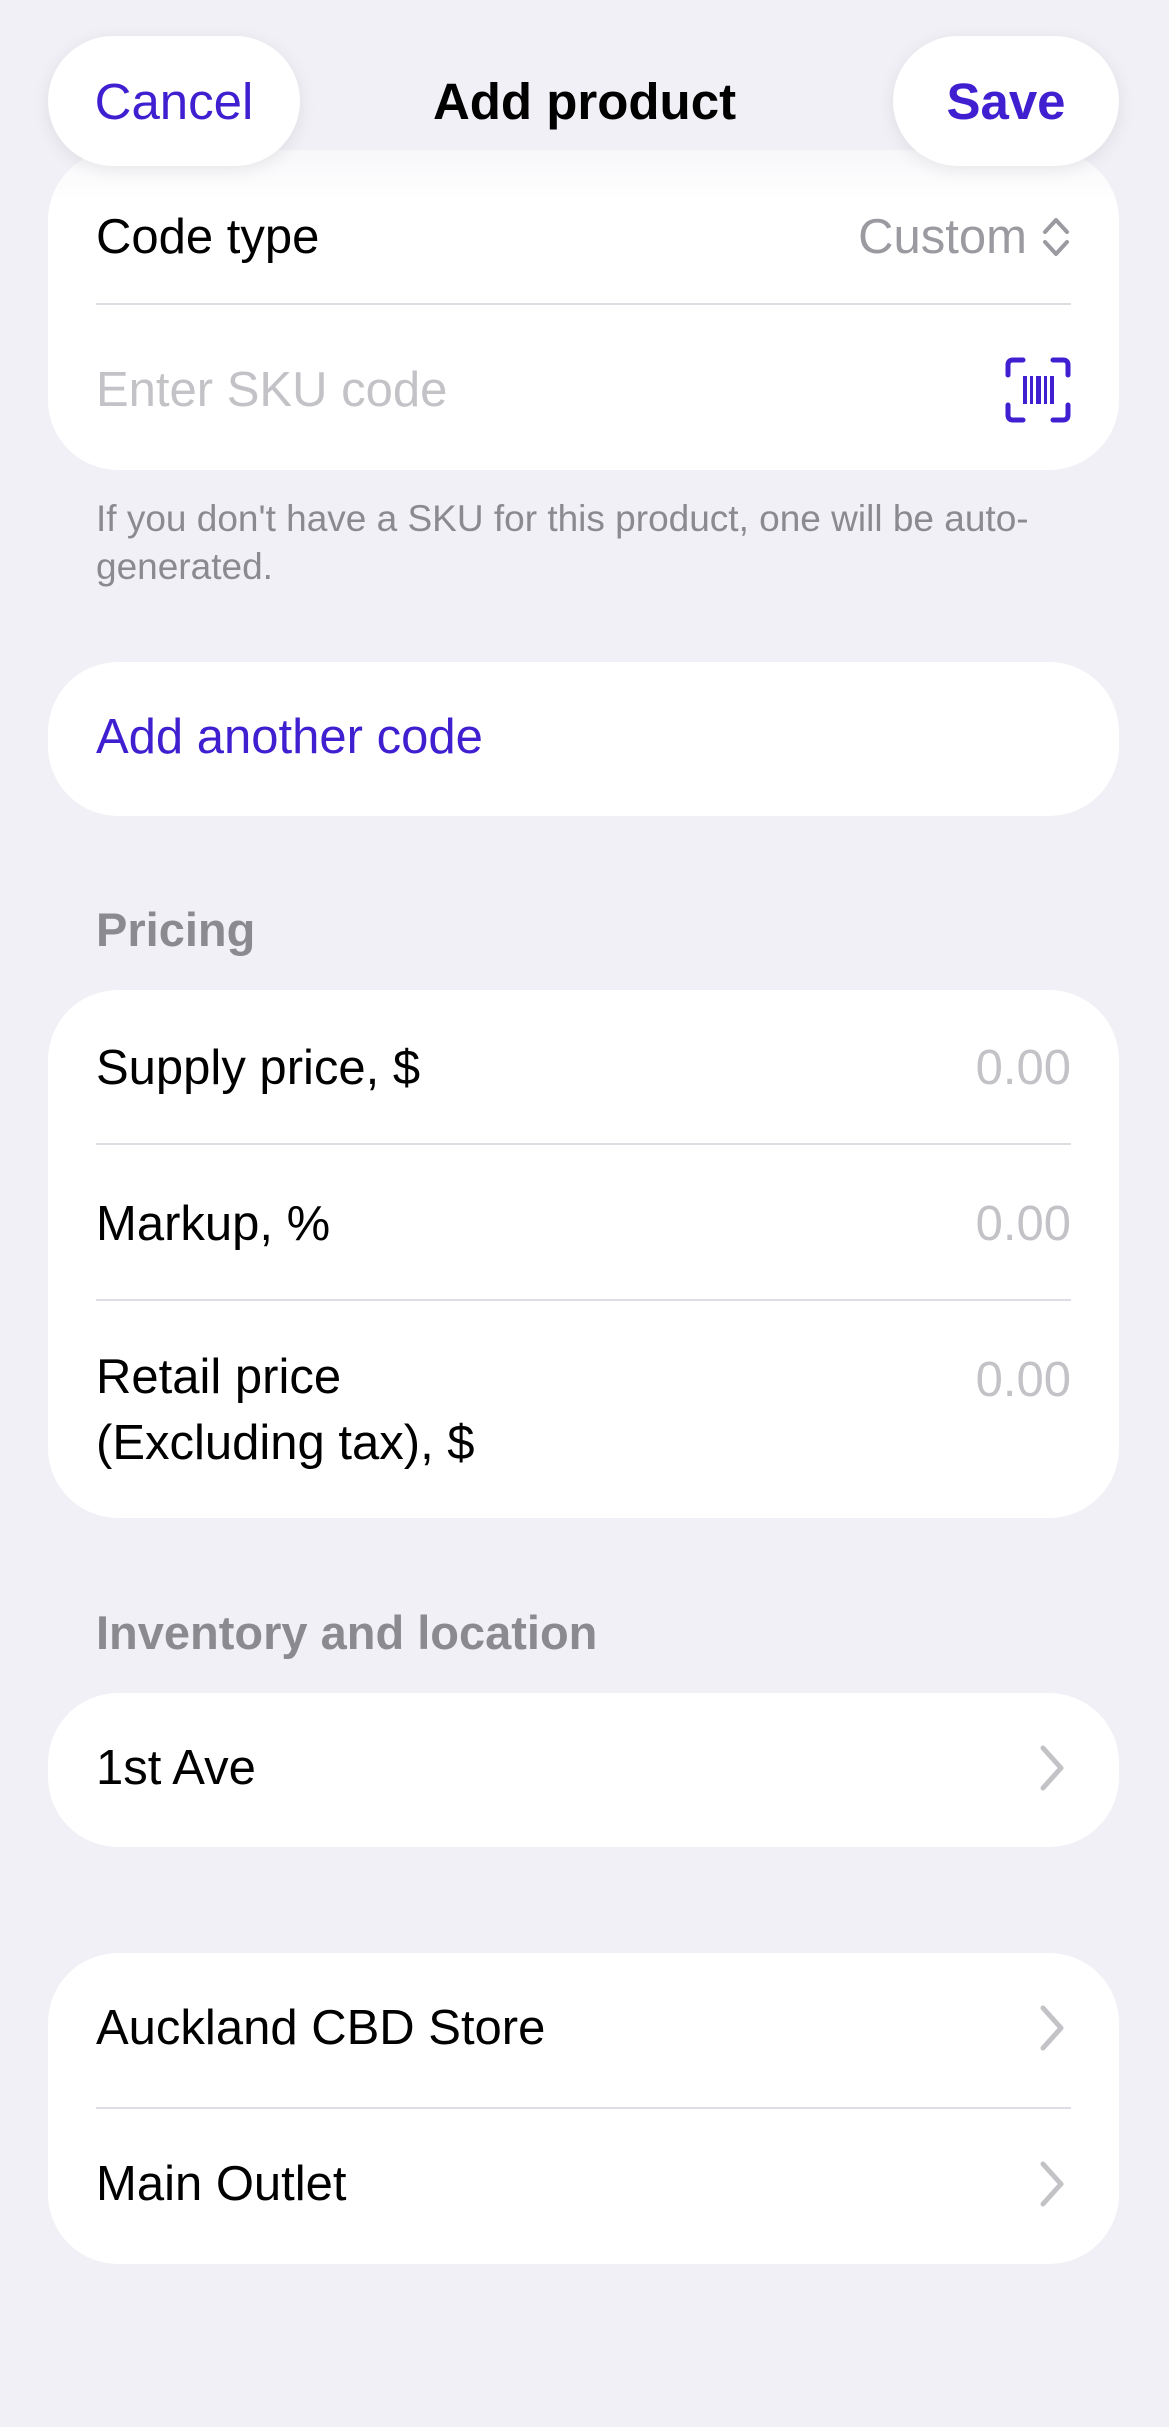 Image resolution: width=1169 pixels, height=2427 pixels. What do you see at coordinates (285, 1443) in the screenshot?
I see `retail-price-label-line2: (Excluding tax), $` at bounding box center [285, 1443].